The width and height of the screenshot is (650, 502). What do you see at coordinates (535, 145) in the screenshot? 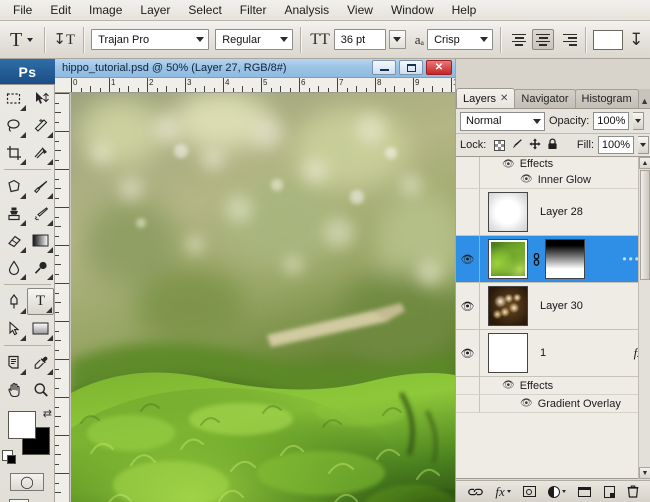
I see `lock-position-icon` at bounding box center [535, 145].